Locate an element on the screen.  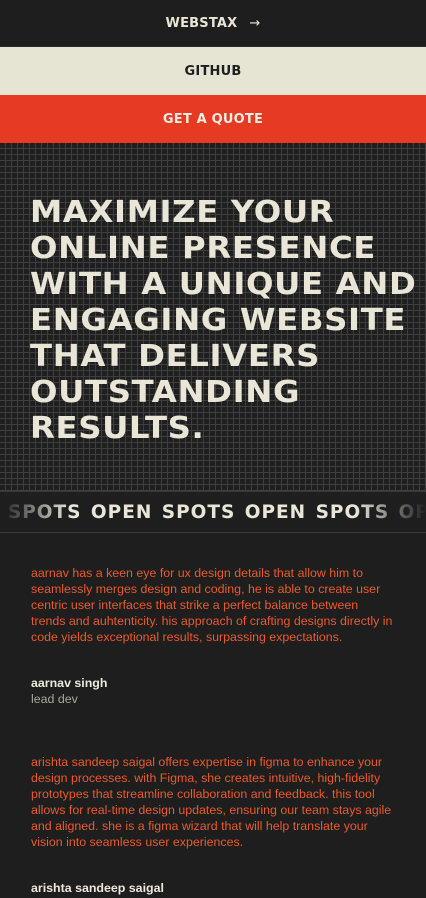
github-label: GITHUB is located at coordinates (213, 71).